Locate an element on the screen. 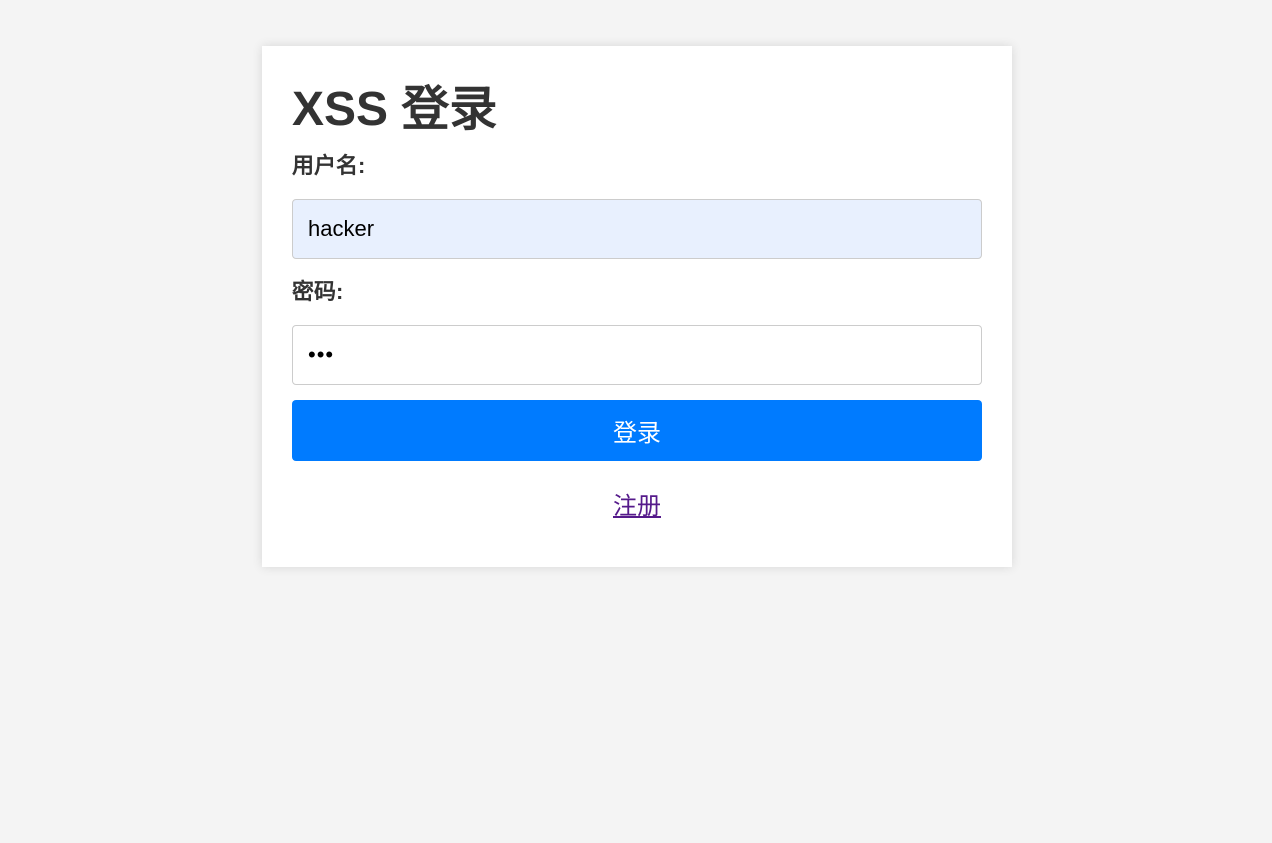  register-link: 注册 is located at coordinates (637, 506).